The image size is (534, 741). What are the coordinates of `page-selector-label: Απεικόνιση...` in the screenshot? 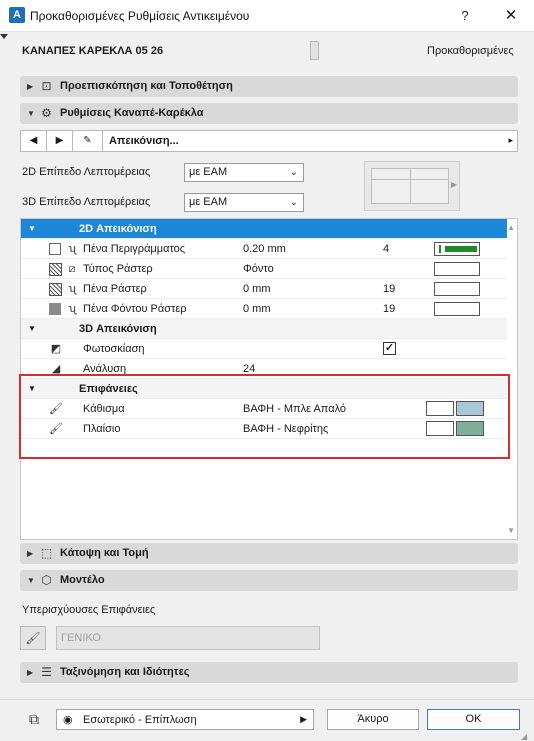 It's located at (144, 141).